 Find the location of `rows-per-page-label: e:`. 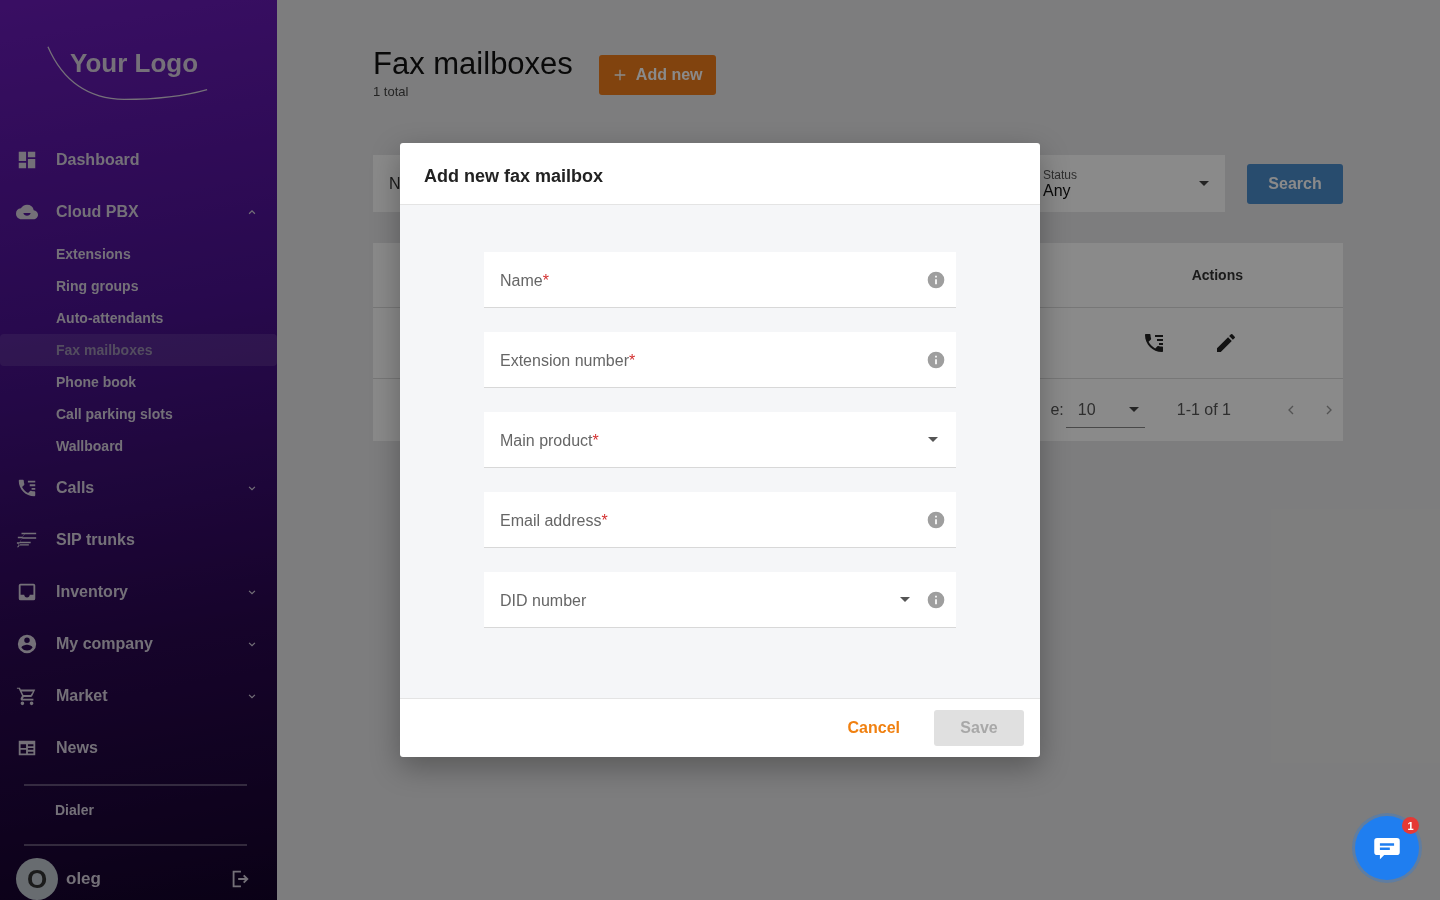

rows-per-page-label: e: is located at coordinates (1057, 410).